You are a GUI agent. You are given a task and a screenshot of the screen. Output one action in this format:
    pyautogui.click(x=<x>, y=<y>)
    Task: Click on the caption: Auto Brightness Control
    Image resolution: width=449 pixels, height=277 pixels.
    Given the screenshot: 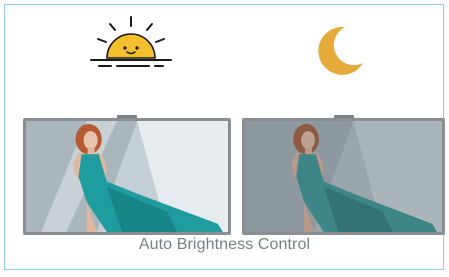 What is the action you would take?
    pyautogui.click(x=224, y=244)
    